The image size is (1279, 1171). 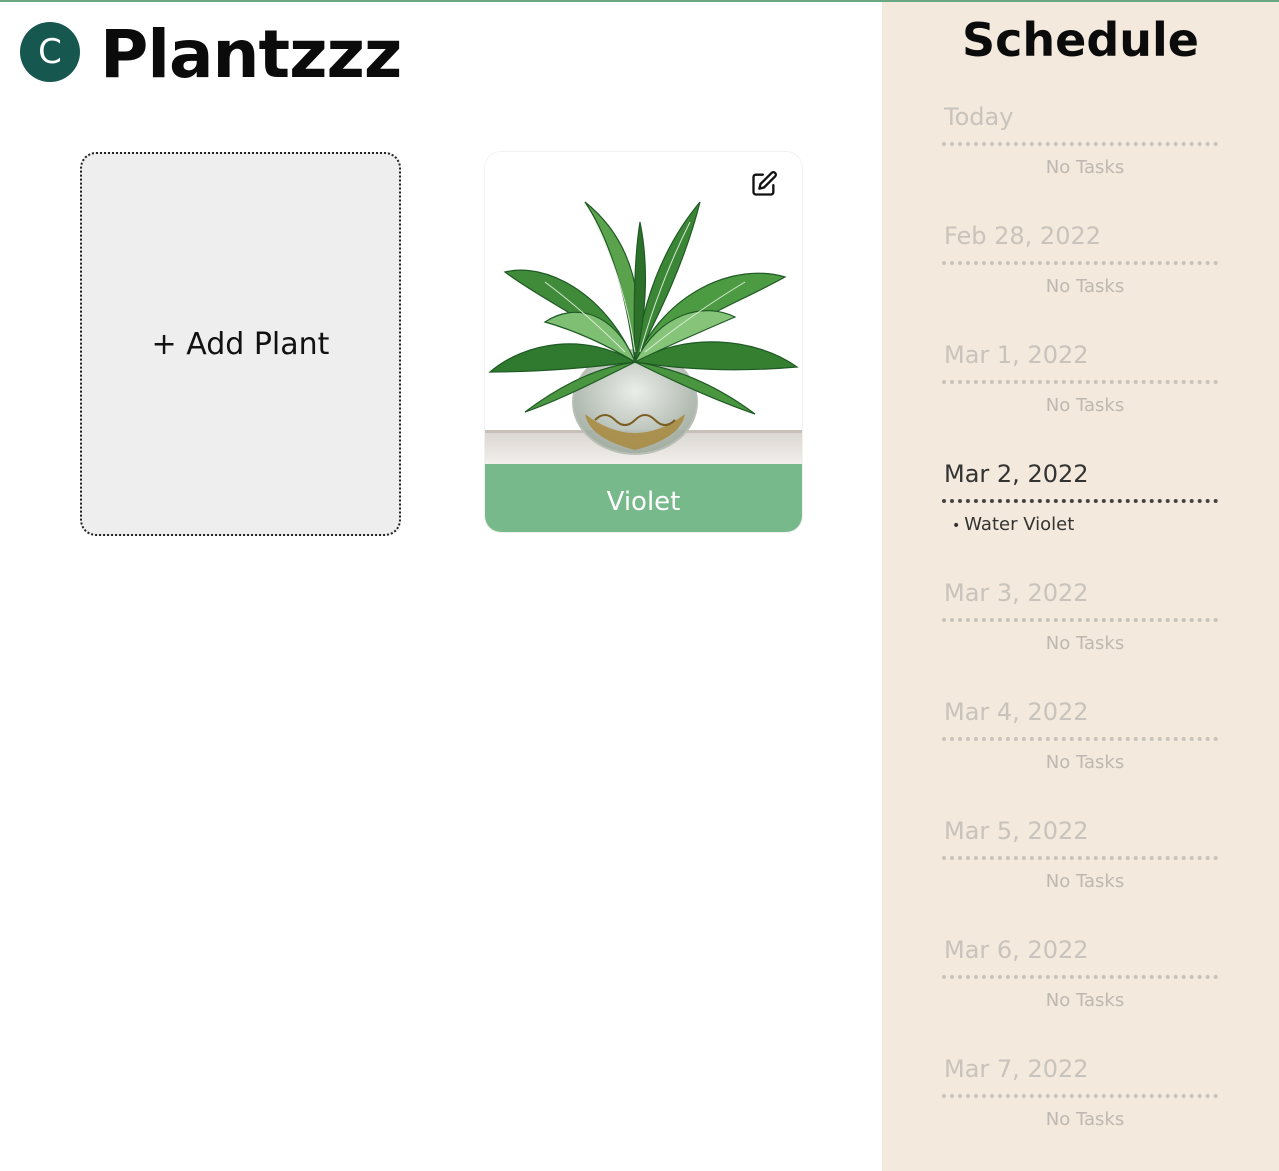 What do you see at coordinates (1016, 474) in the screenshot?
I see `day-date: Mar 2, 2022` at bounding box center [1016, 474].